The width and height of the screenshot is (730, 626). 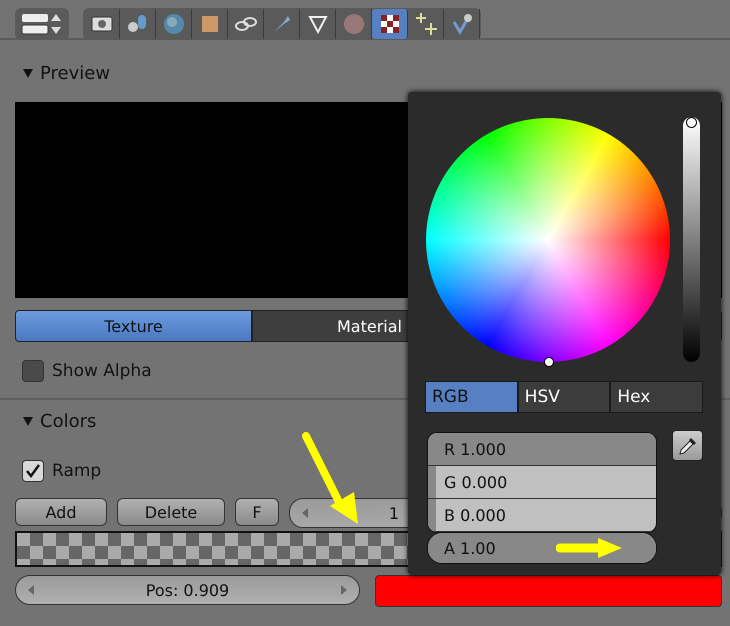 I want to click on color-mode-tab: RGB, so click(x=471, y=397).